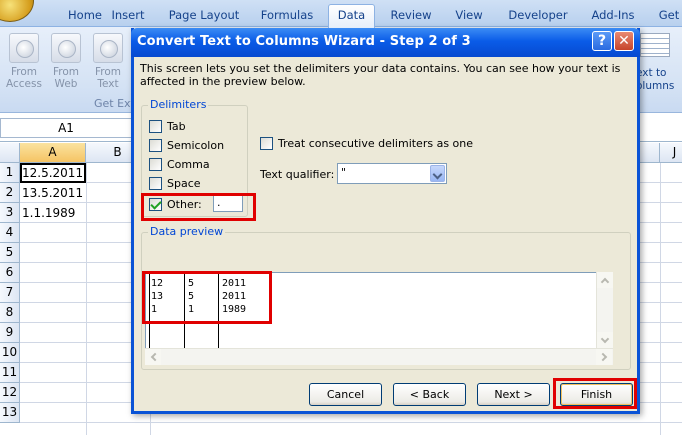  What do you see at coordinates (65, 72) in the screenshot?
I see `from-web-label-1: From` at bounding box center [65, 72].